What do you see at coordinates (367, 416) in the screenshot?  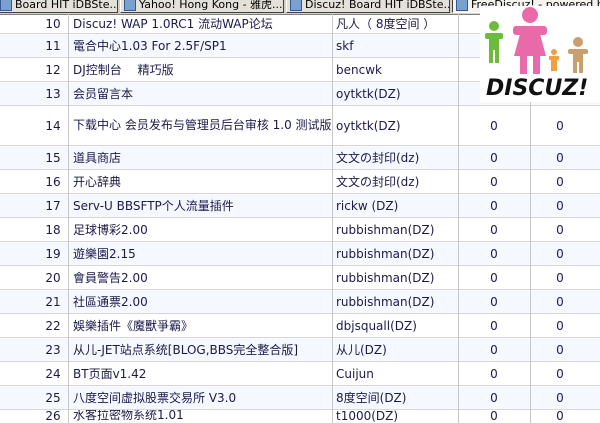 I see `plugin-author: t1000(DZ)` at bounding box center [367, 416].